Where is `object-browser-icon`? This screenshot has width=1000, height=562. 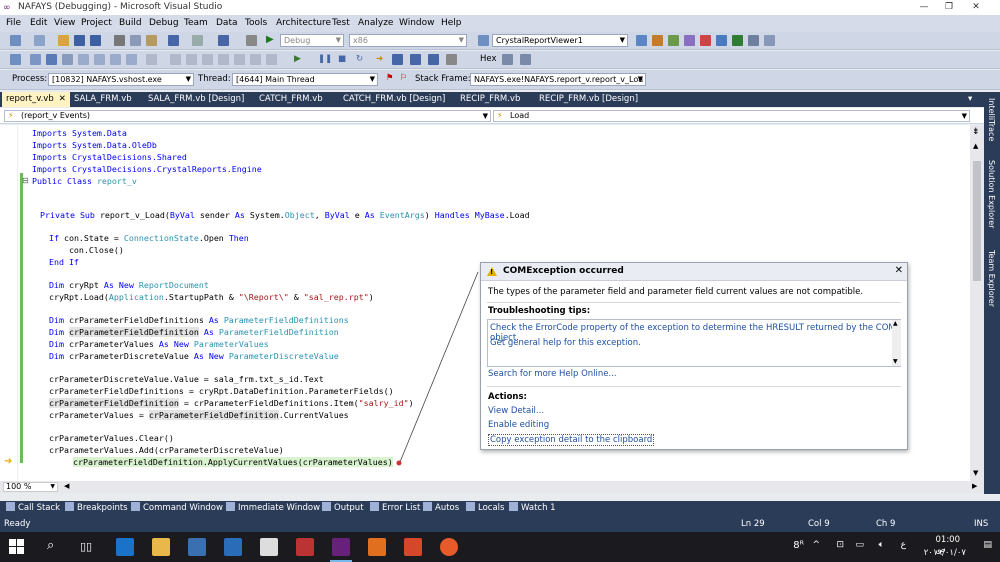
object-browser-icon is located at coordinates (673, 40).